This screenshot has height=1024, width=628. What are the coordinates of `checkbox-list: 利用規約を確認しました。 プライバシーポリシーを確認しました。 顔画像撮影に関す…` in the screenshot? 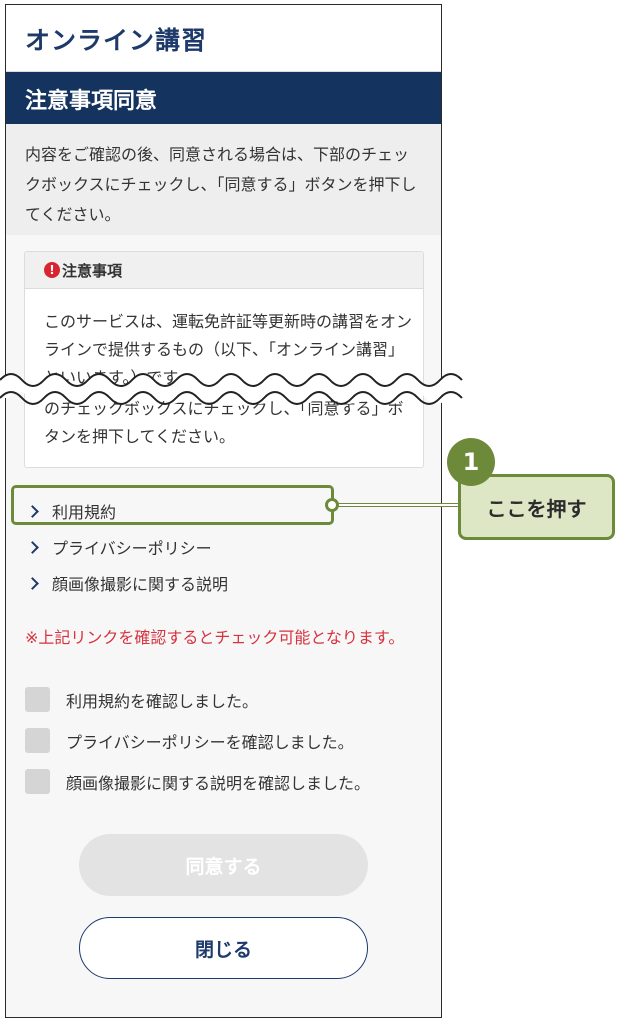 It's located at (230, 740).